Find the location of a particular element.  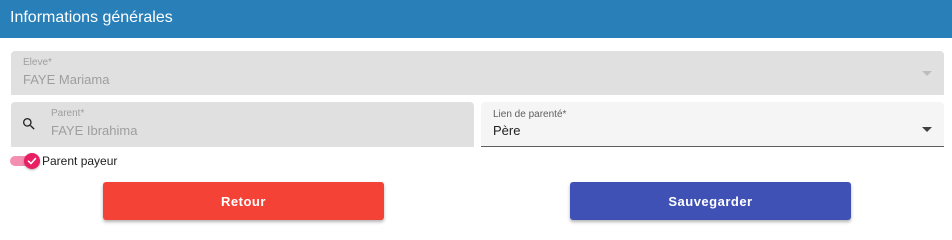

lien-parente-select: Lien de parenté* Père is located at coordinates (712, 124).